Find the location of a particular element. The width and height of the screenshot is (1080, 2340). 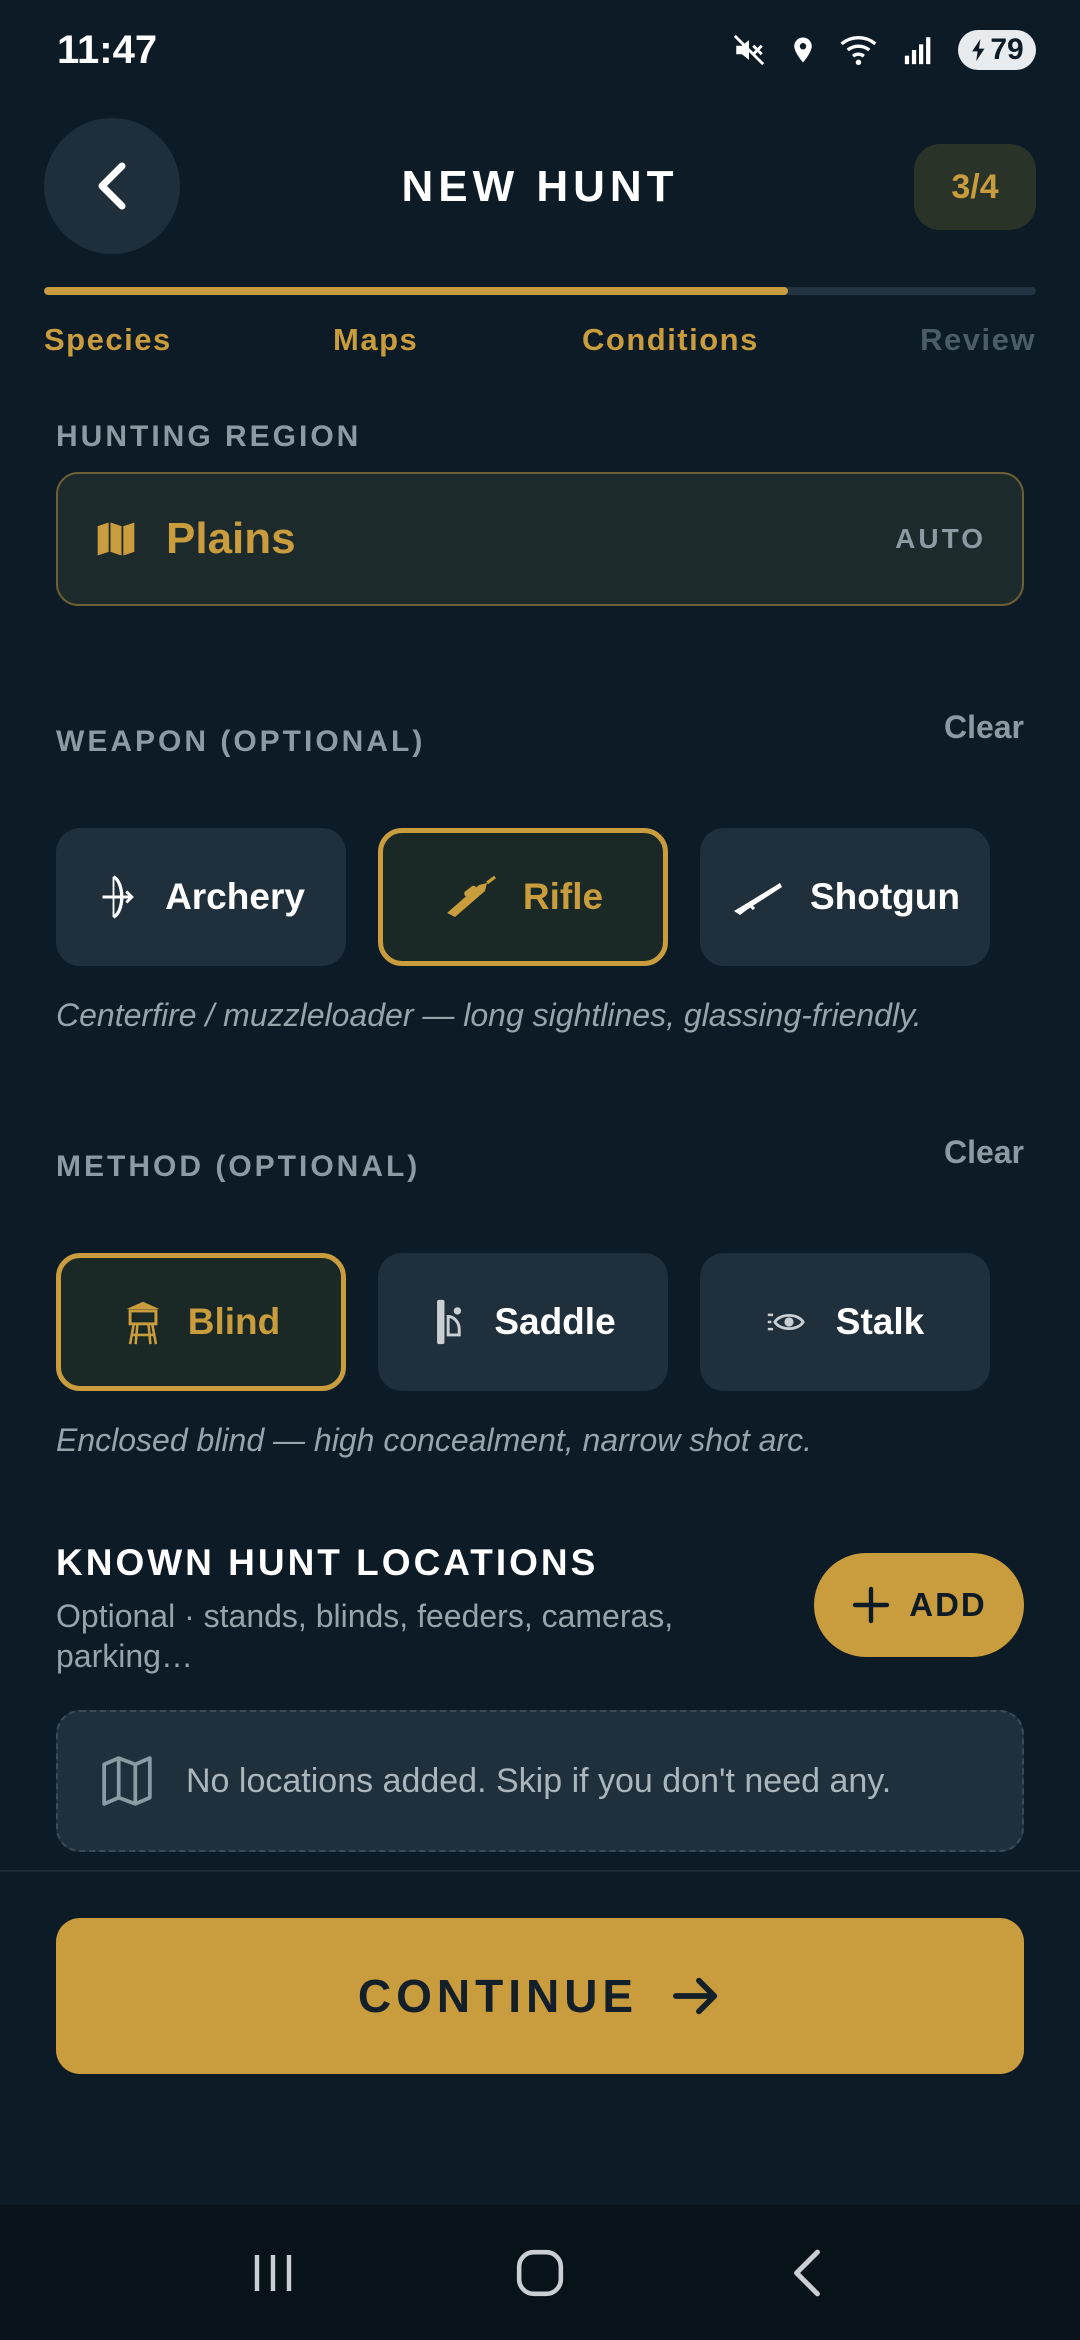

back-chevron-icon is located at coordinates (806, 2272).